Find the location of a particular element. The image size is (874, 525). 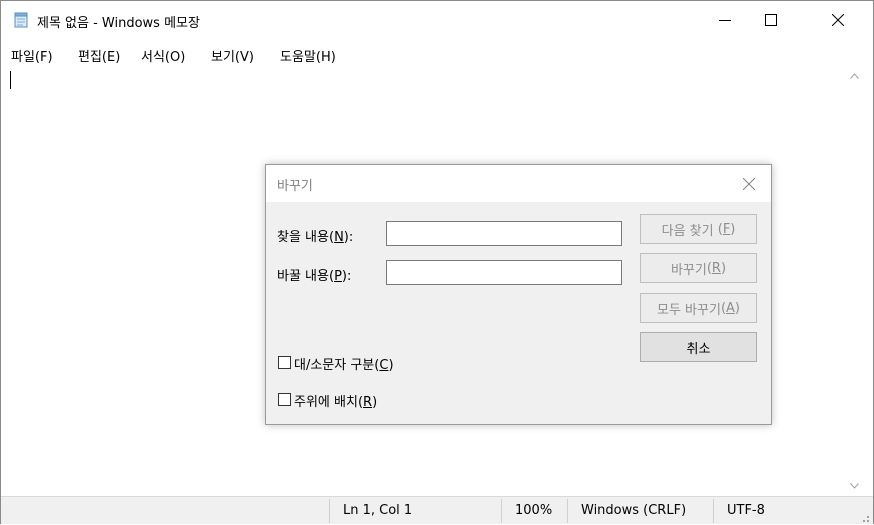

match-case-checkbox is located at coordinates (284, 362).